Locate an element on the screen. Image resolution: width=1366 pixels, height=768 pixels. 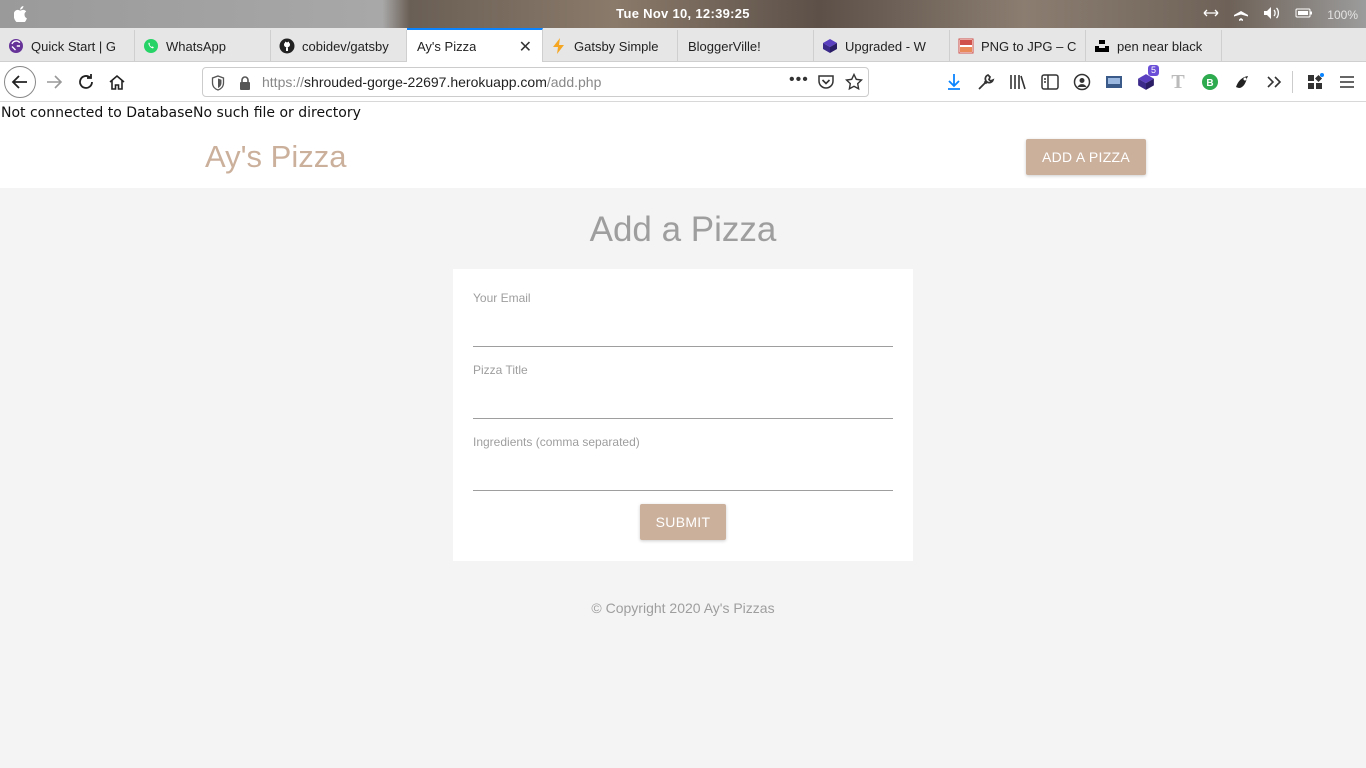
forward-button is located at coordinates (54, 82).